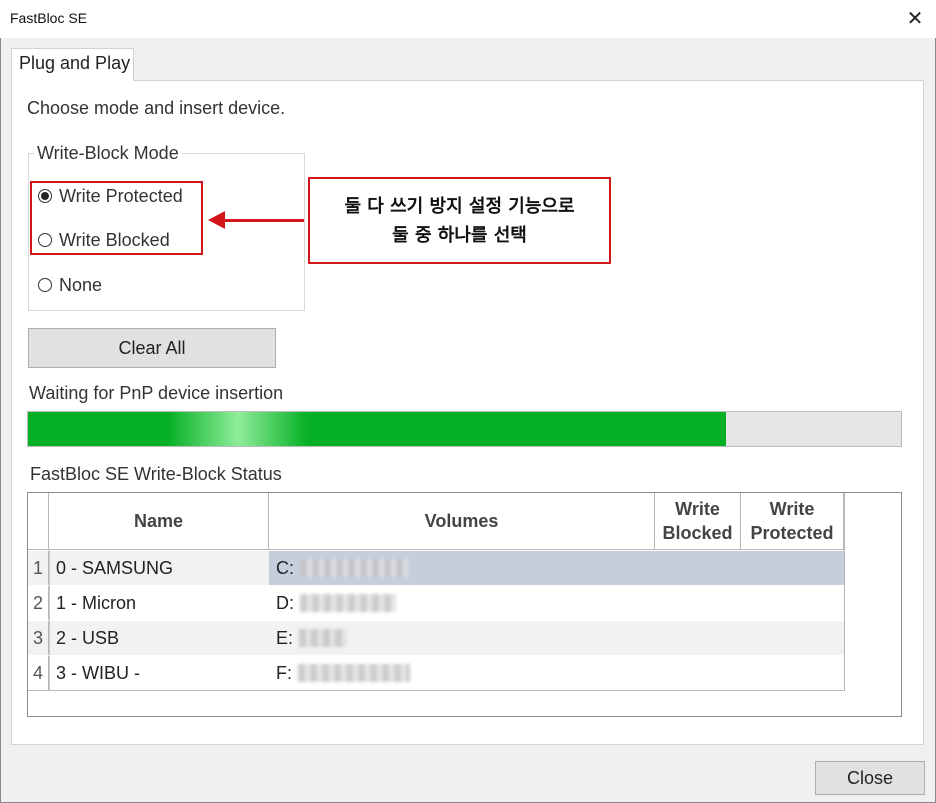 The width and height of the screenshot is (936, 803). What do you see at coordinates (462, 521) in the screenshot?
I see `column-header-volumes: Volumes` at bounding box center [462, 521].